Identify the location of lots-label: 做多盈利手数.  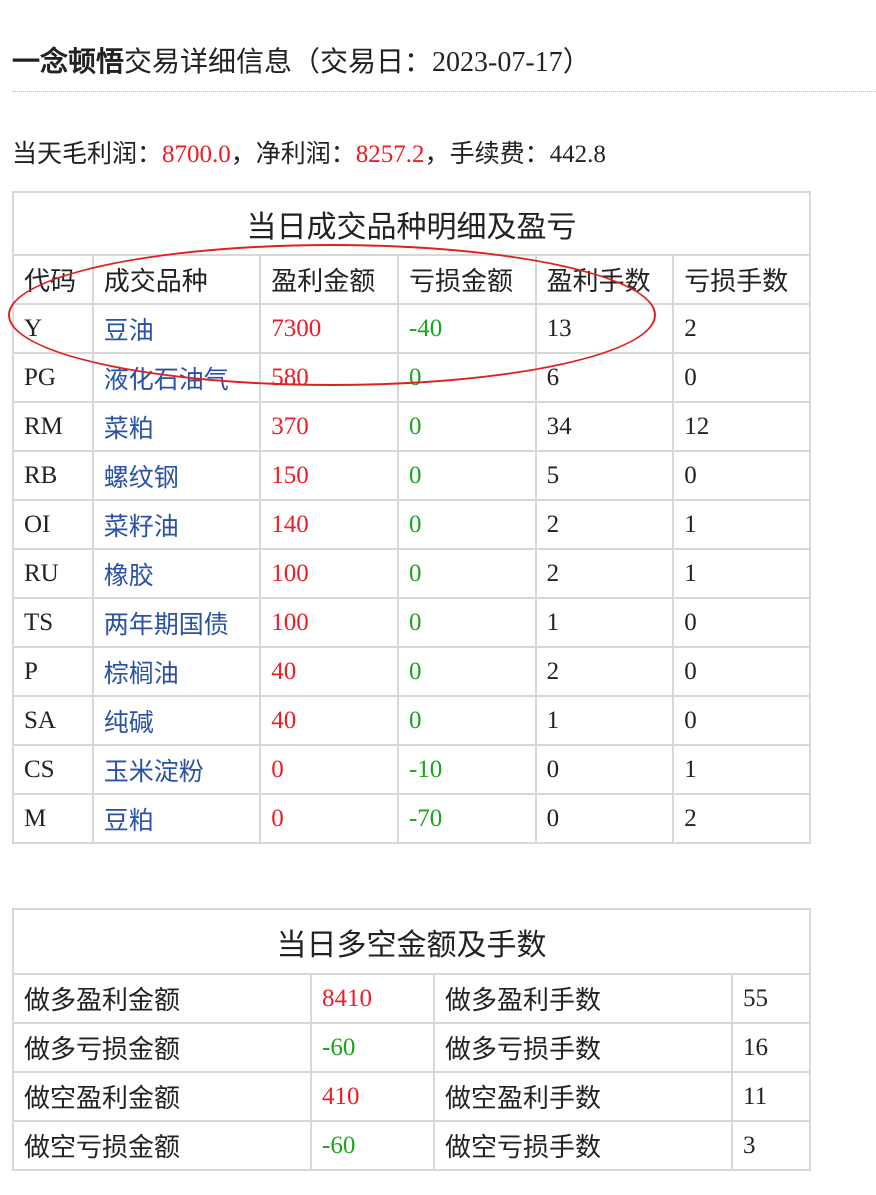
(583, 998).